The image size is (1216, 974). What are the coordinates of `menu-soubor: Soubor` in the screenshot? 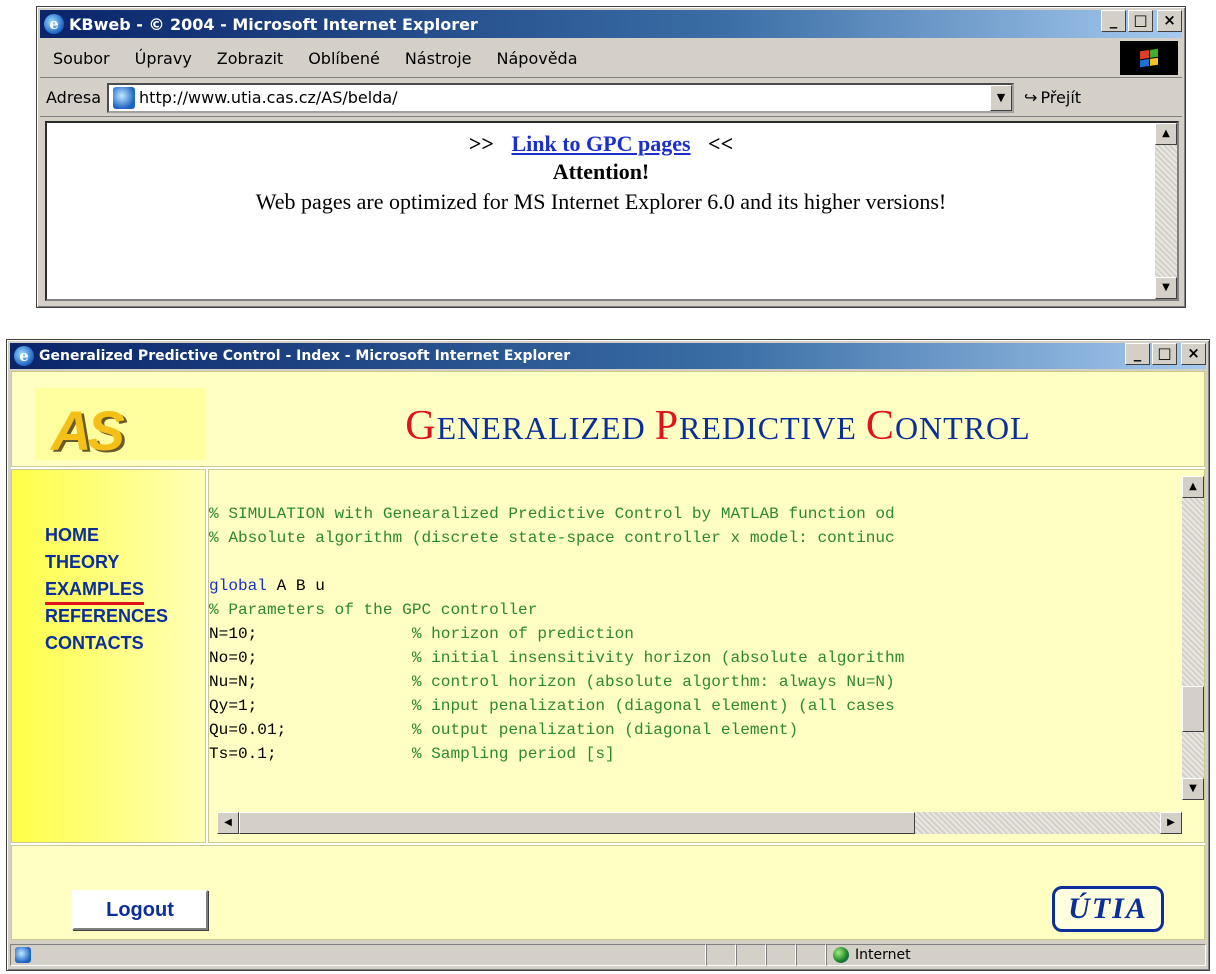 It's located at (81, 58).